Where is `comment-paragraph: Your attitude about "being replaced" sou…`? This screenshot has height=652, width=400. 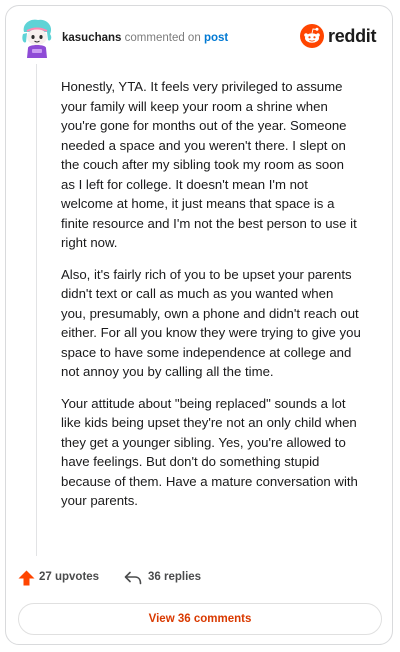
comment-paragraph: Your attitude about "being replaced" sou… is located at coordinates (209, 452).